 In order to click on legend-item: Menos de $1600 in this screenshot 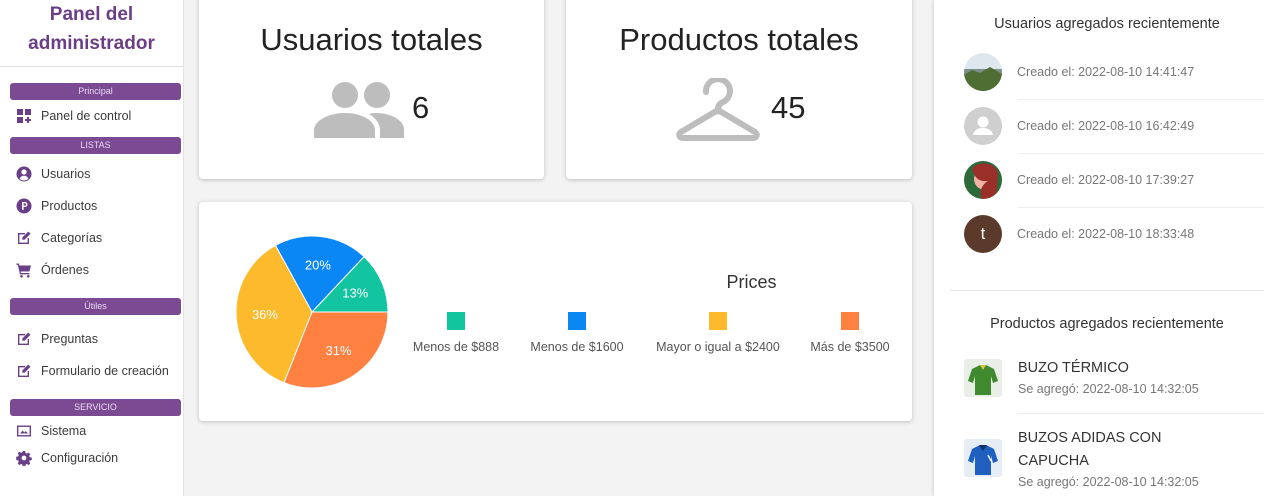, I will do `click(577, 333)`.